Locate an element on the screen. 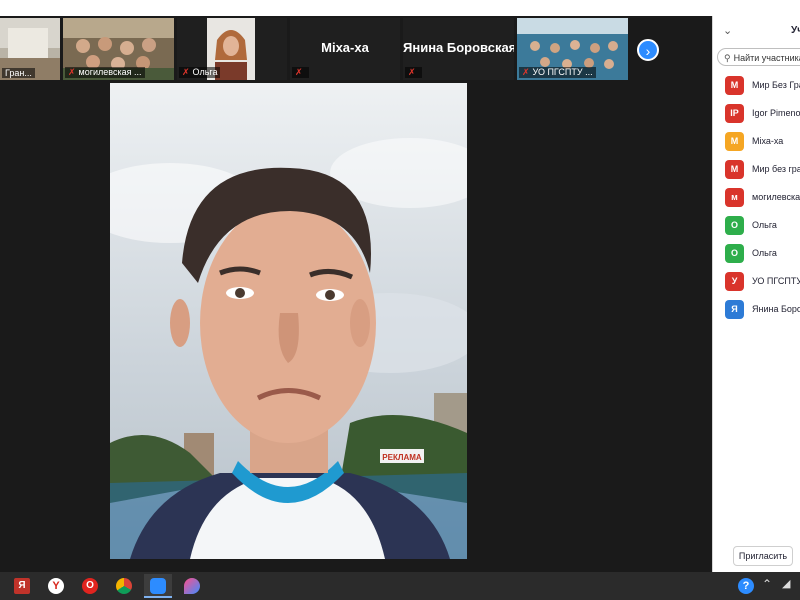  taskbar-zoom is located at coordinates (158, 586).